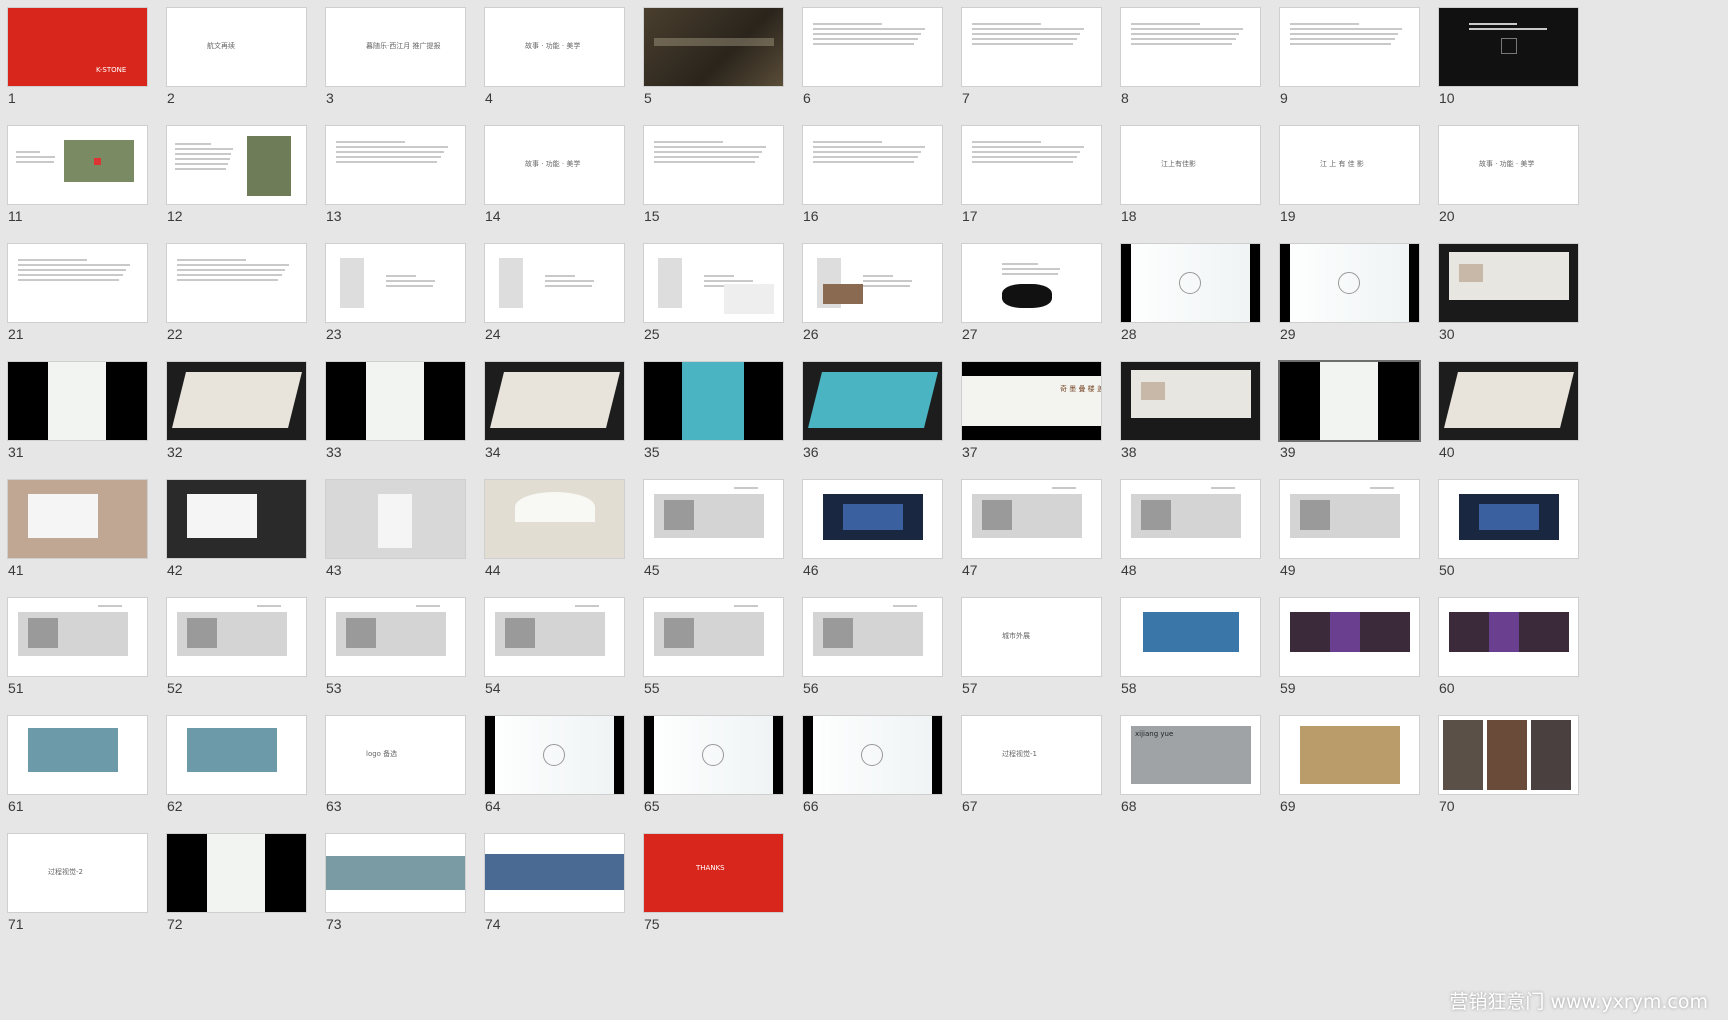 The height and width of the screenshot is (1020, 1728). What do you see at coordinates (1031, 755) in the screenshot?
I see `slide-thumbnail: 过程视觉-1` at bounding box center [1031, 755].